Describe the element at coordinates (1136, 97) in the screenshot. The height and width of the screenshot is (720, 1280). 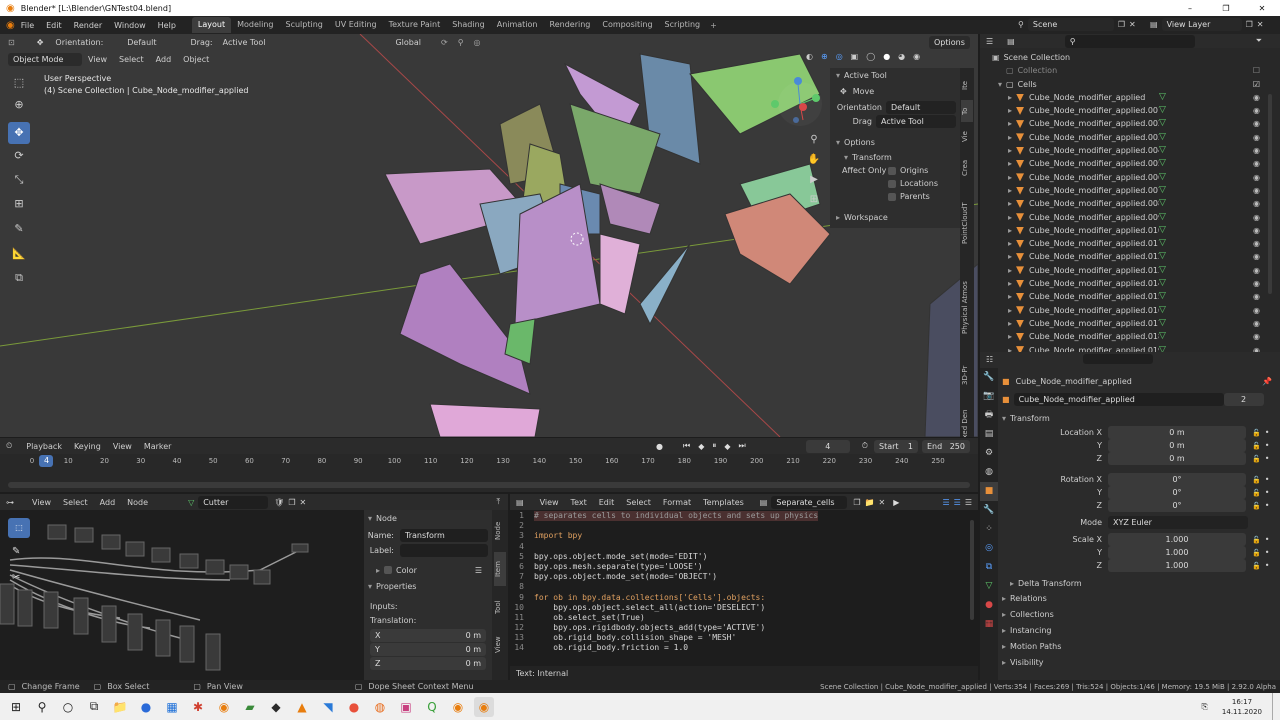
I see `outliner-object-row: ▸ Cube_Node_modifier_applied ▽ ◉` at that location.